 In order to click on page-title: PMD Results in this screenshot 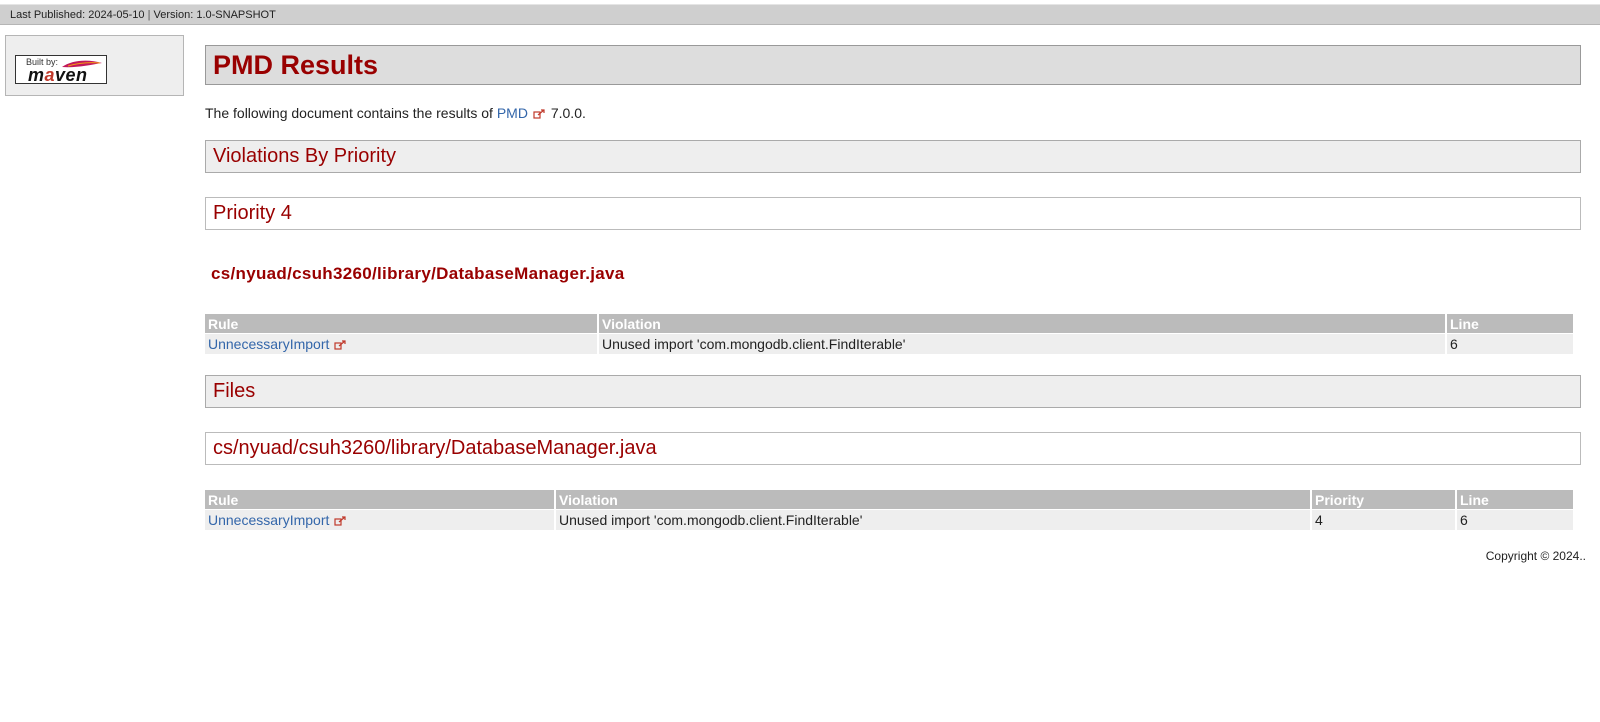, I will do `click(893, 65)`.